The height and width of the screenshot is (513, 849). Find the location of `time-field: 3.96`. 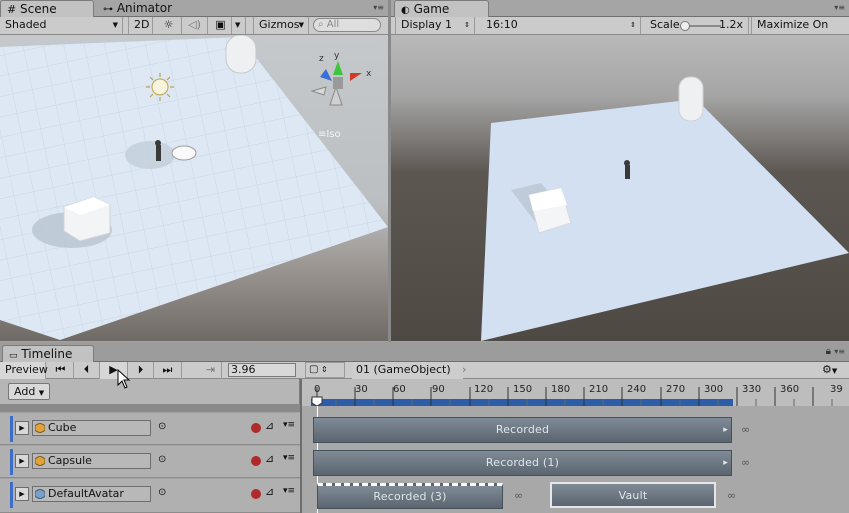

time-field: 3.96 is located at coordinates (262, 370).